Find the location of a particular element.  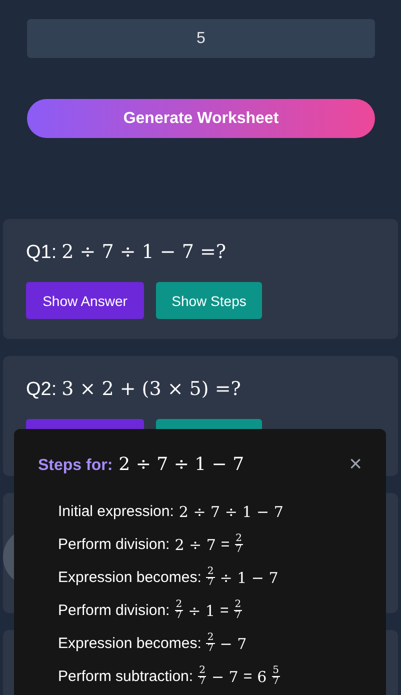

step-label: Initial expression: is located at coordinates (116, 511).